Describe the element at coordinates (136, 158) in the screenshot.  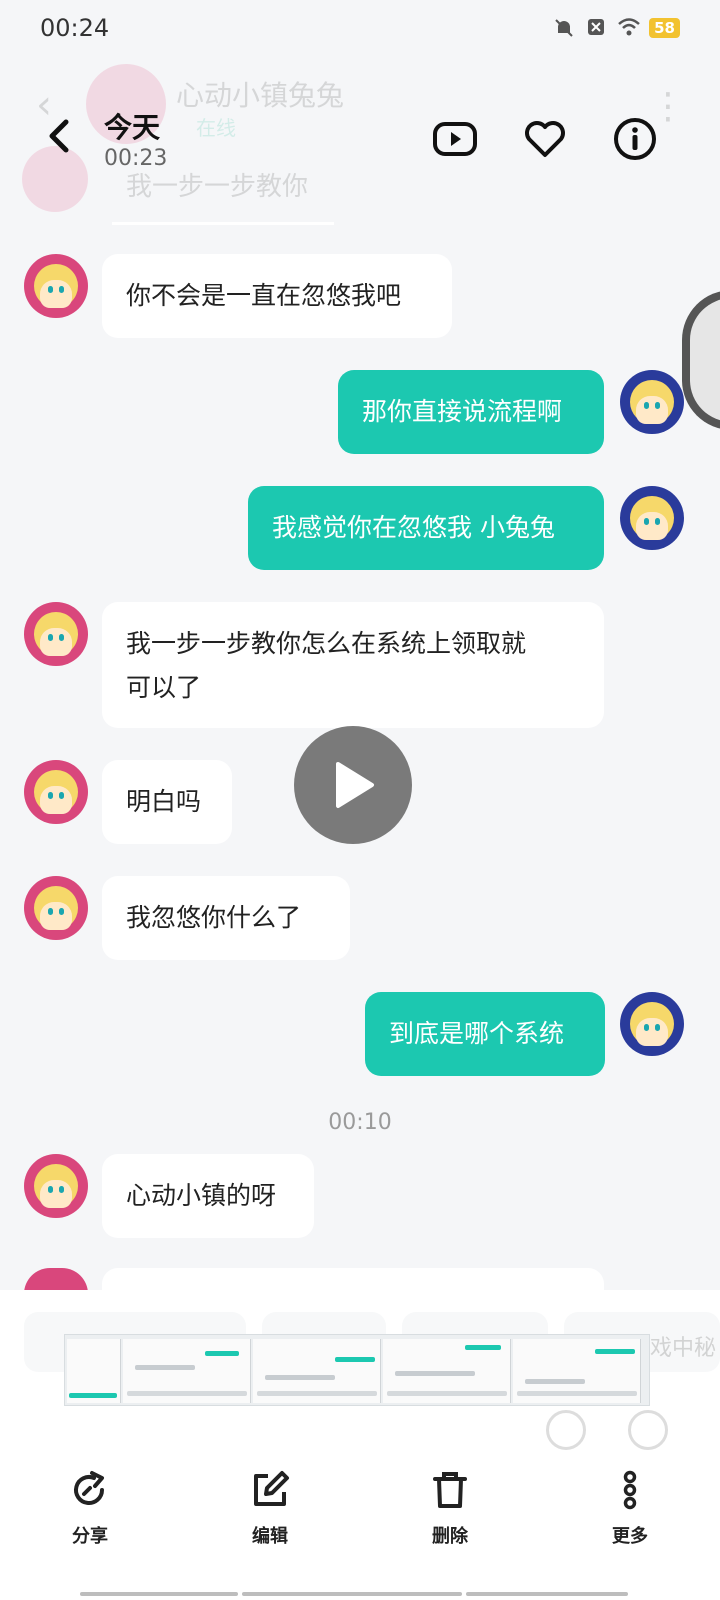
I see `header-subtitle: 00:23` at that location.